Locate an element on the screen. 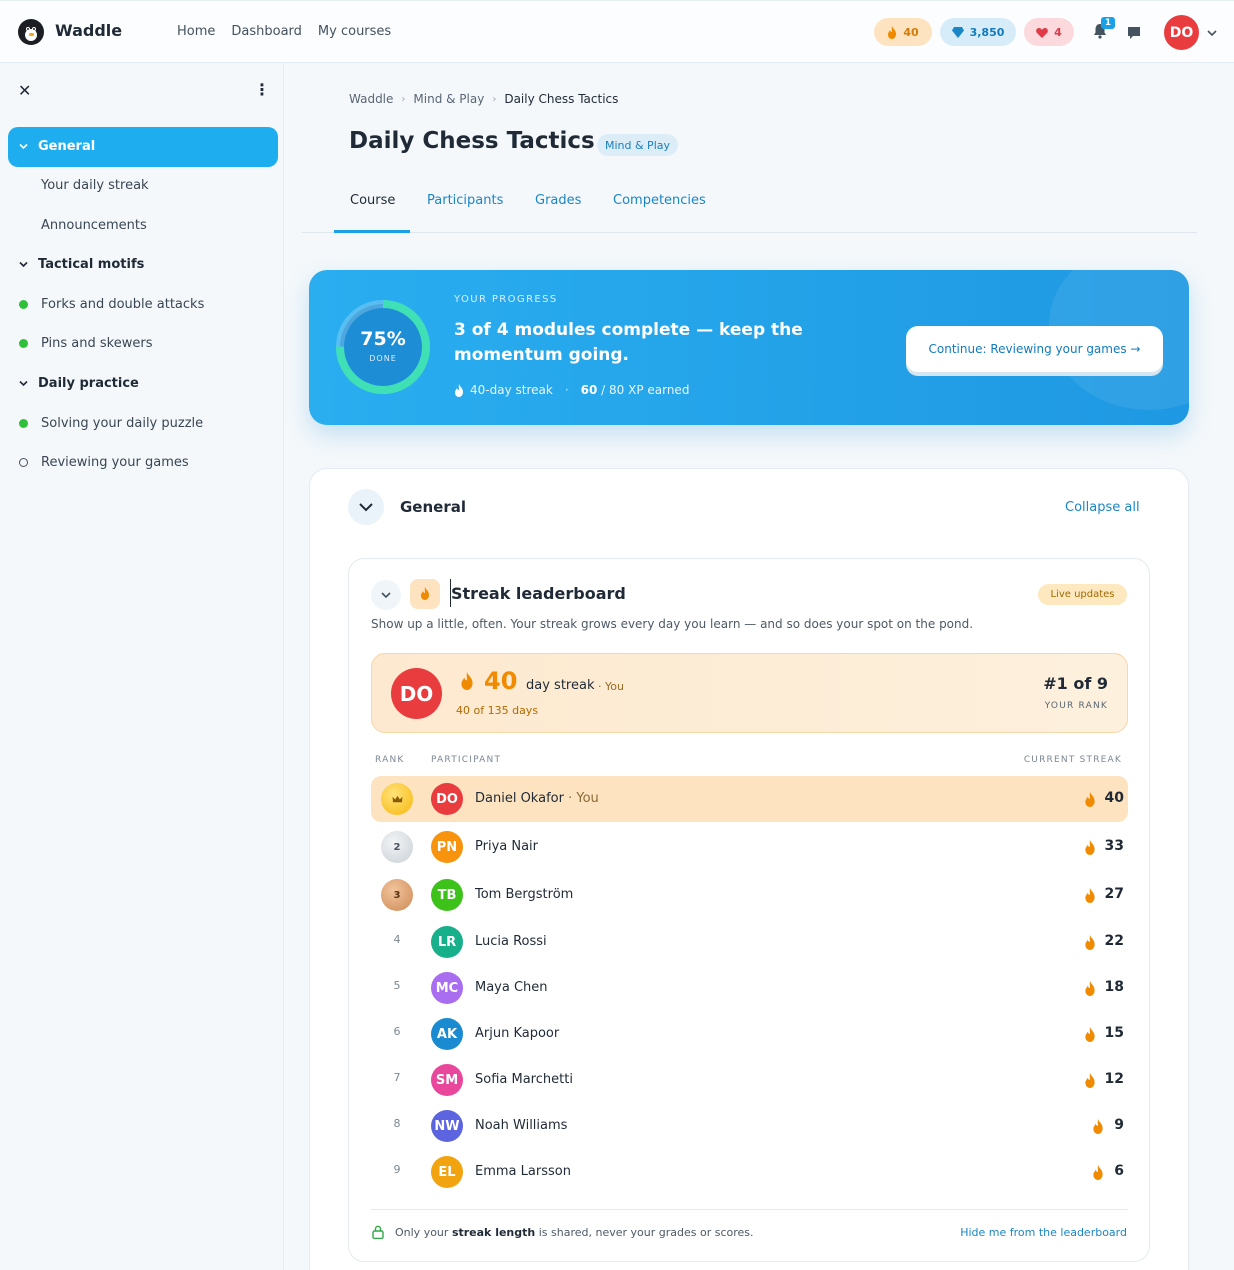 The width and height of the screenshot is (1234, 1270). nav-home: Home is located at coordinates (196, 31).